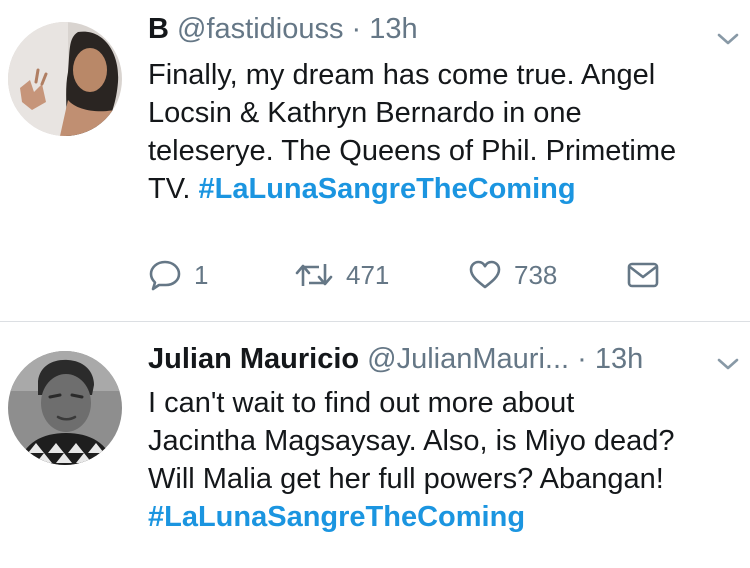  I want to click on tweet-actions: 1 471 738, so click(428, 275).